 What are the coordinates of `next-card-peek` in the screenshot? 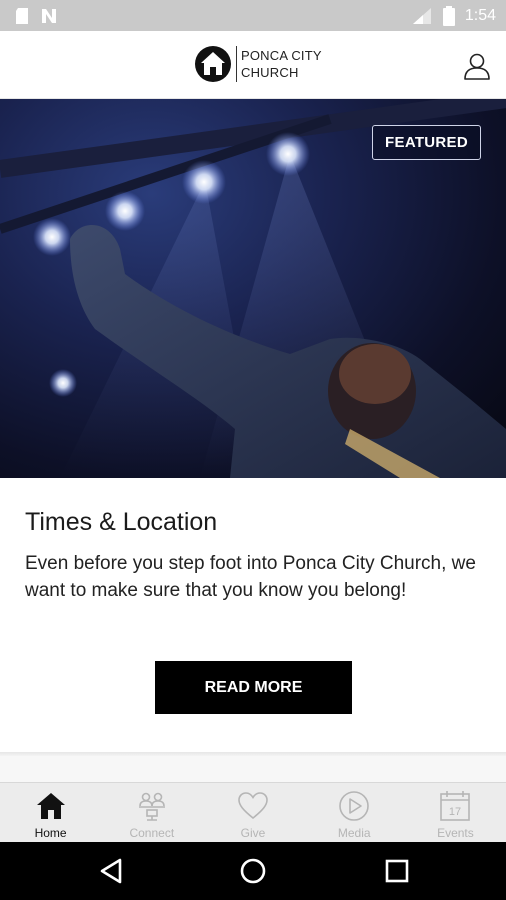 It's located at (253, 769).